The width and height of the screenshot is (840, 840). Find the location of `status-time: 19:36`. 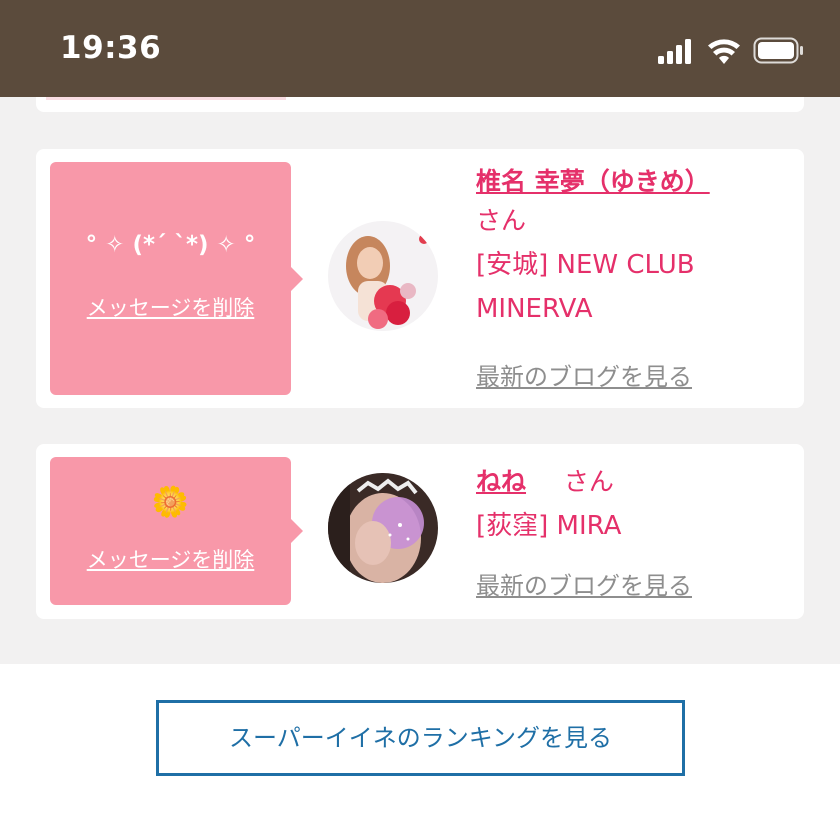

status-time: 19:36 is located at coordinates (111, 48).